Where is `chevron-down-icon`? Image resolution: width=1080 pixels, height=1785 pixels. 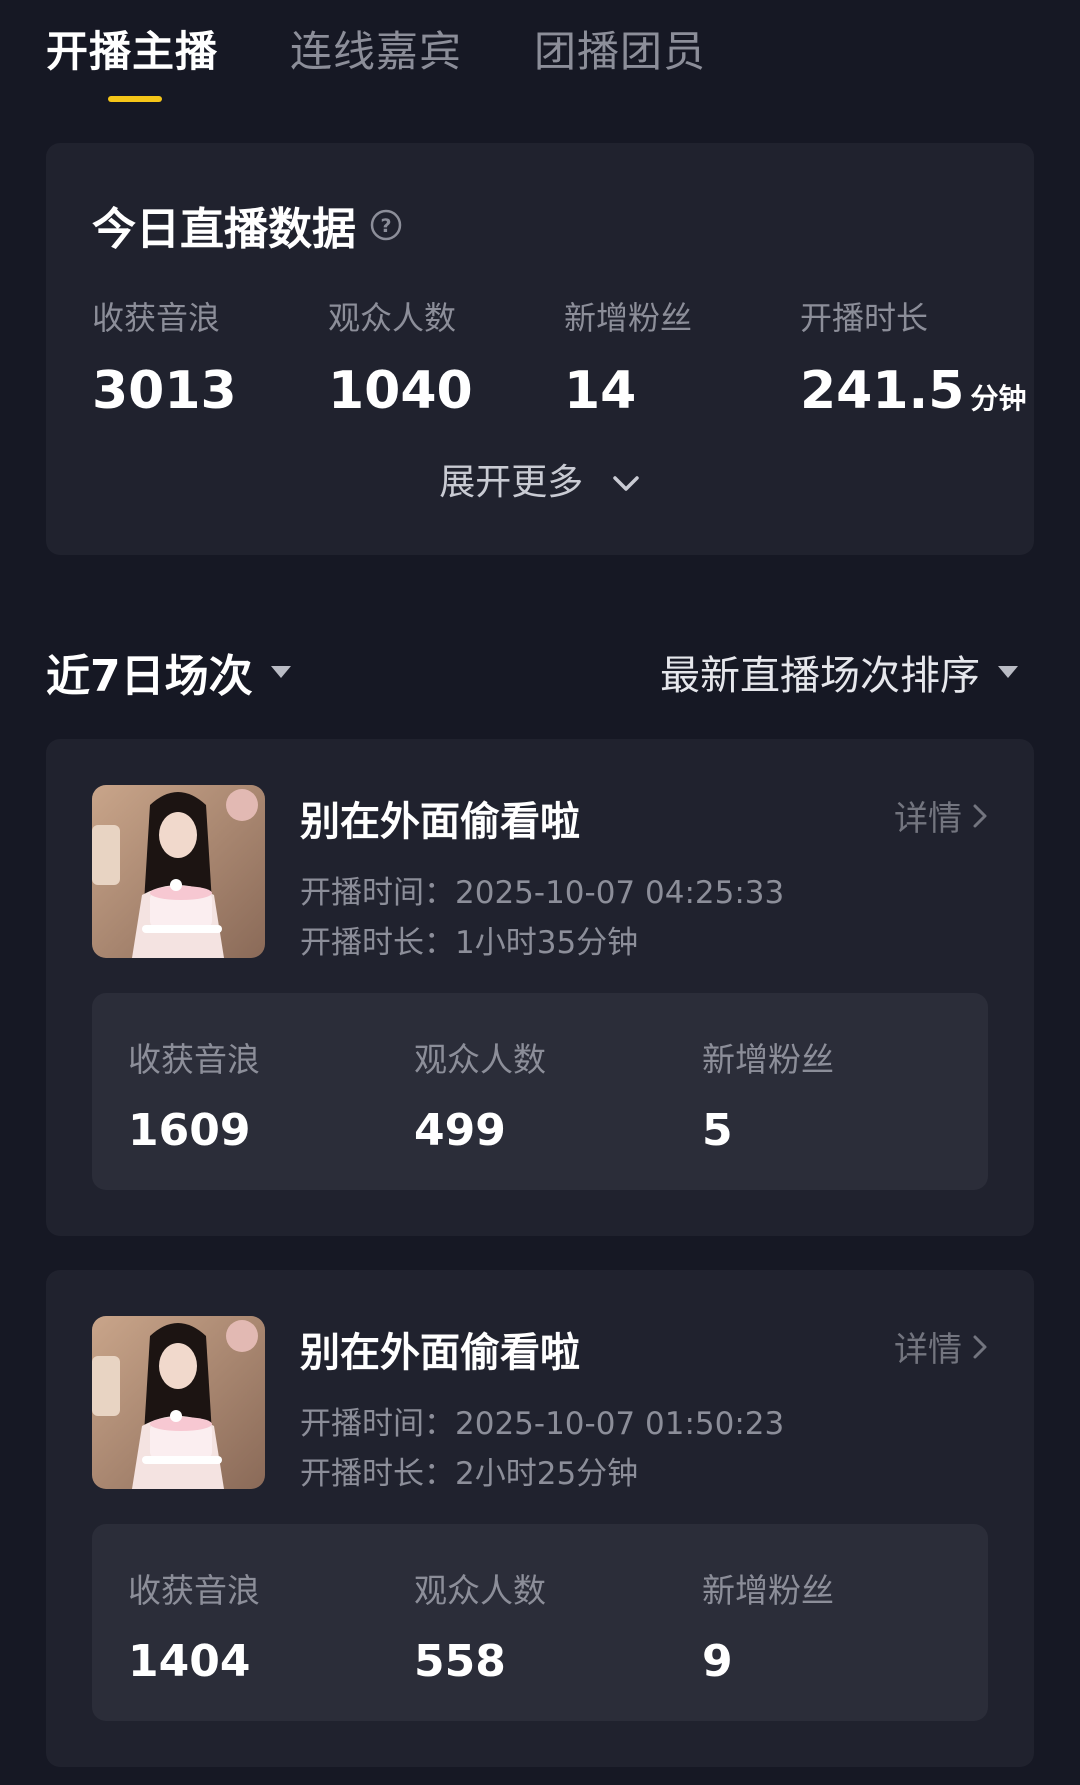
chevron-down-icon is located at coordinates (625, 483).